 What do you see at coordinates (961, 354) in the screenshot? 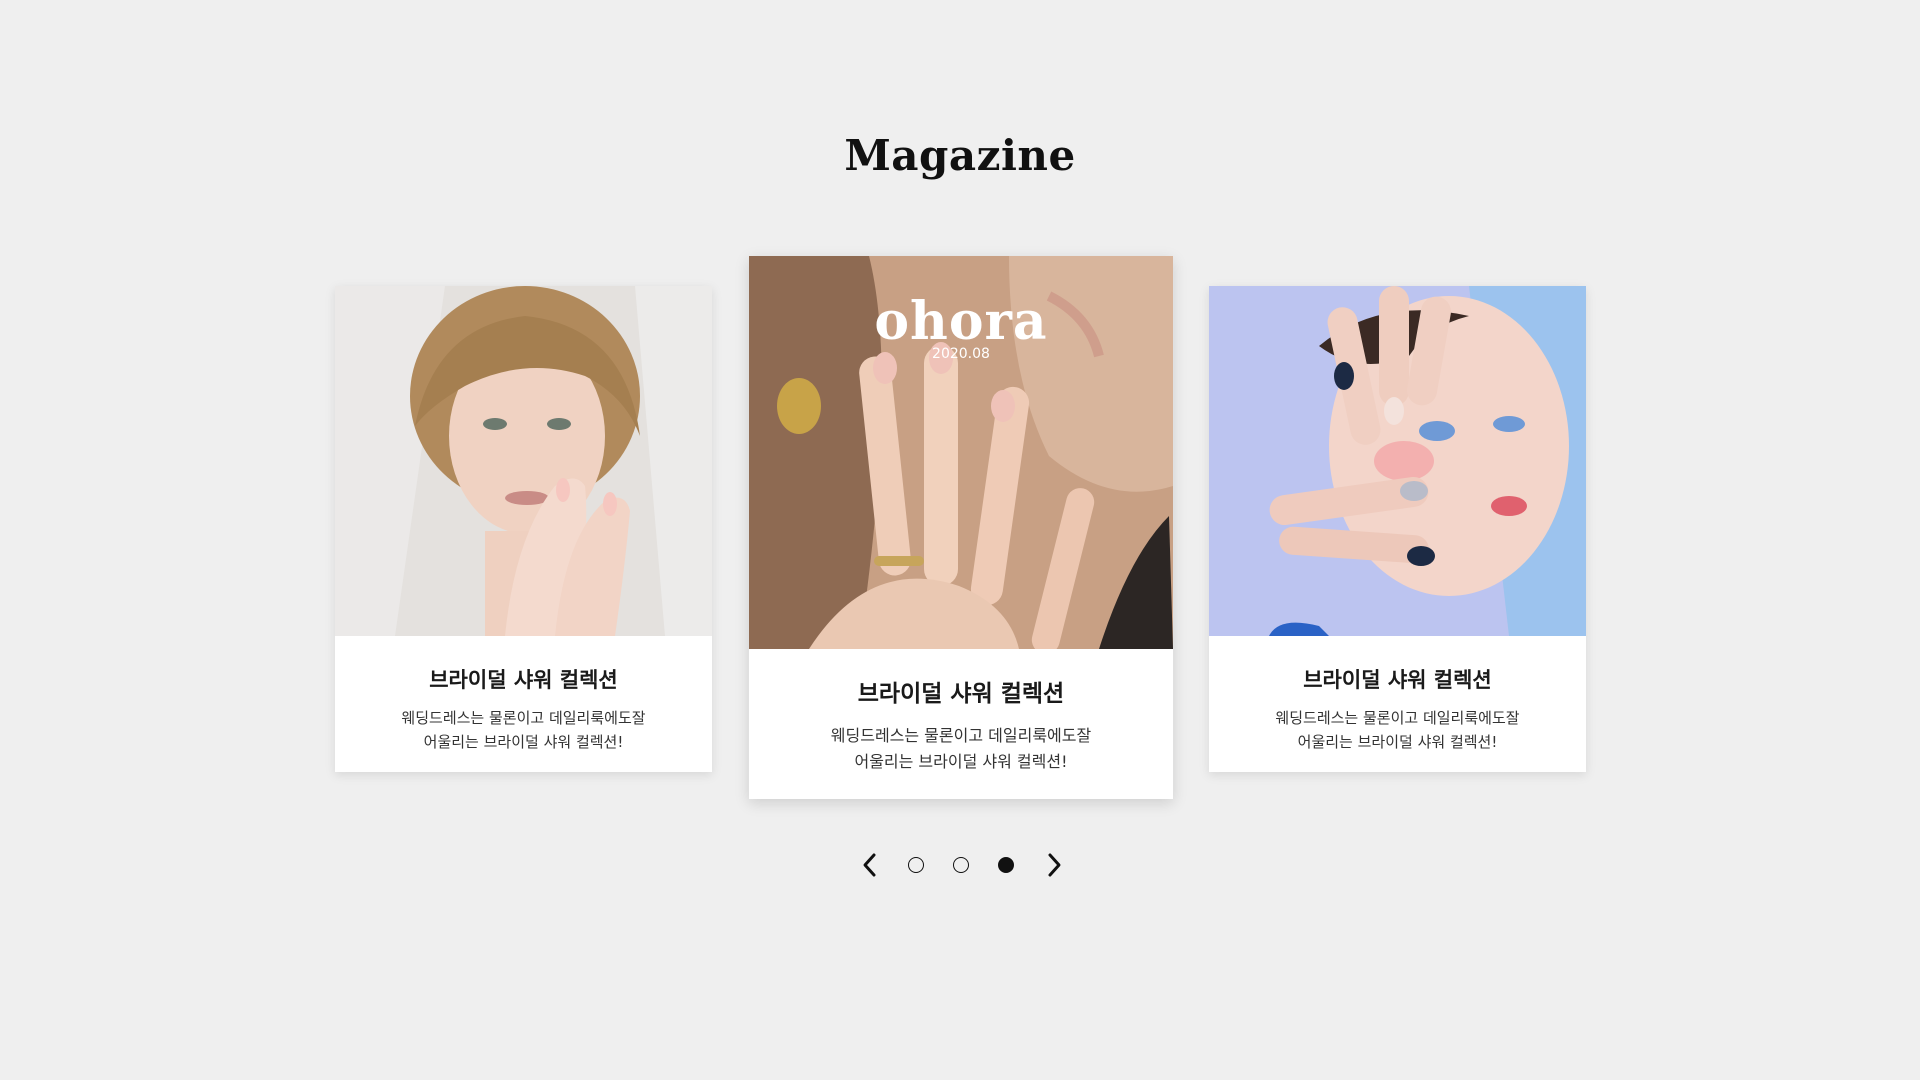
I see `cover-date: 2020.08` at bounding box center [961, 354].